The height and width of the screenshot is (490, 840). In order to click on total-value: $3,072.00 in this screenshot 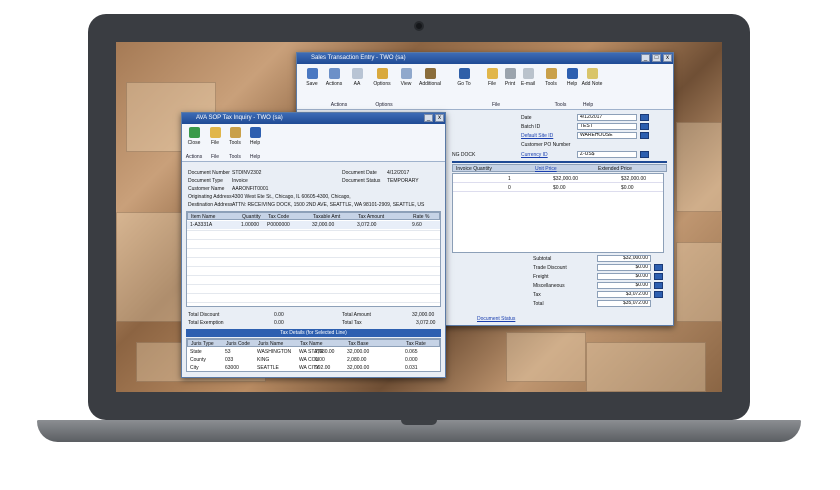, I will do `click(624, 294)`.